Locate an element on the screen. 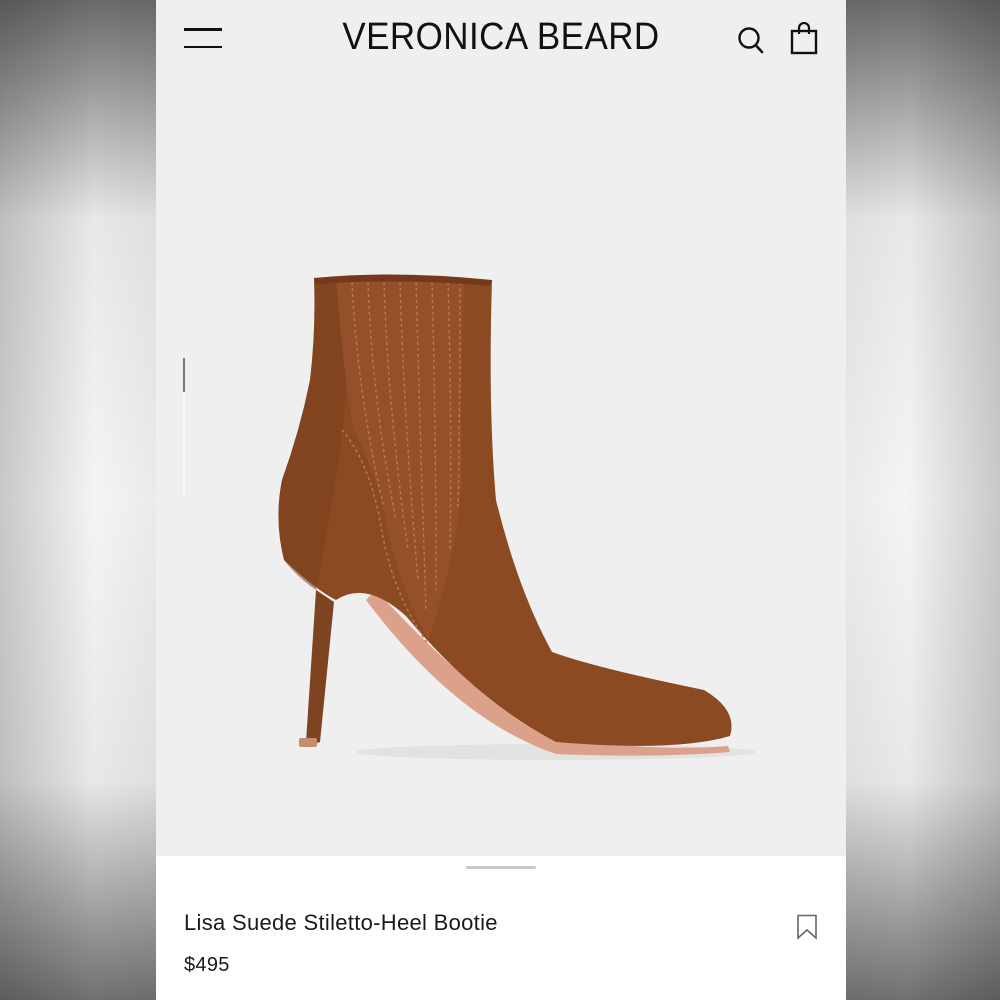 The width and height of the screenshot is (1000, 1000). image-scroll-indicator is located at coordinates (184, 426).